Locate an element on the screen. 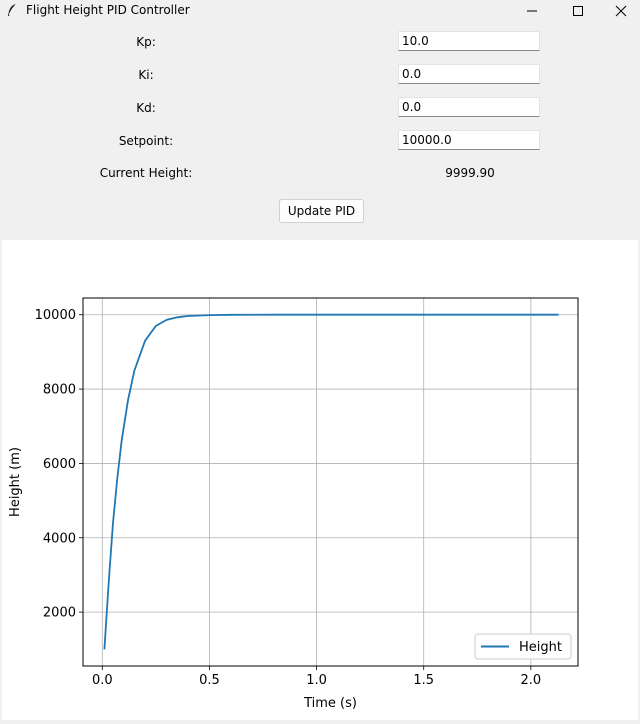 The image size is (640, 724). maximize-button is located at coordinates (578, 11).